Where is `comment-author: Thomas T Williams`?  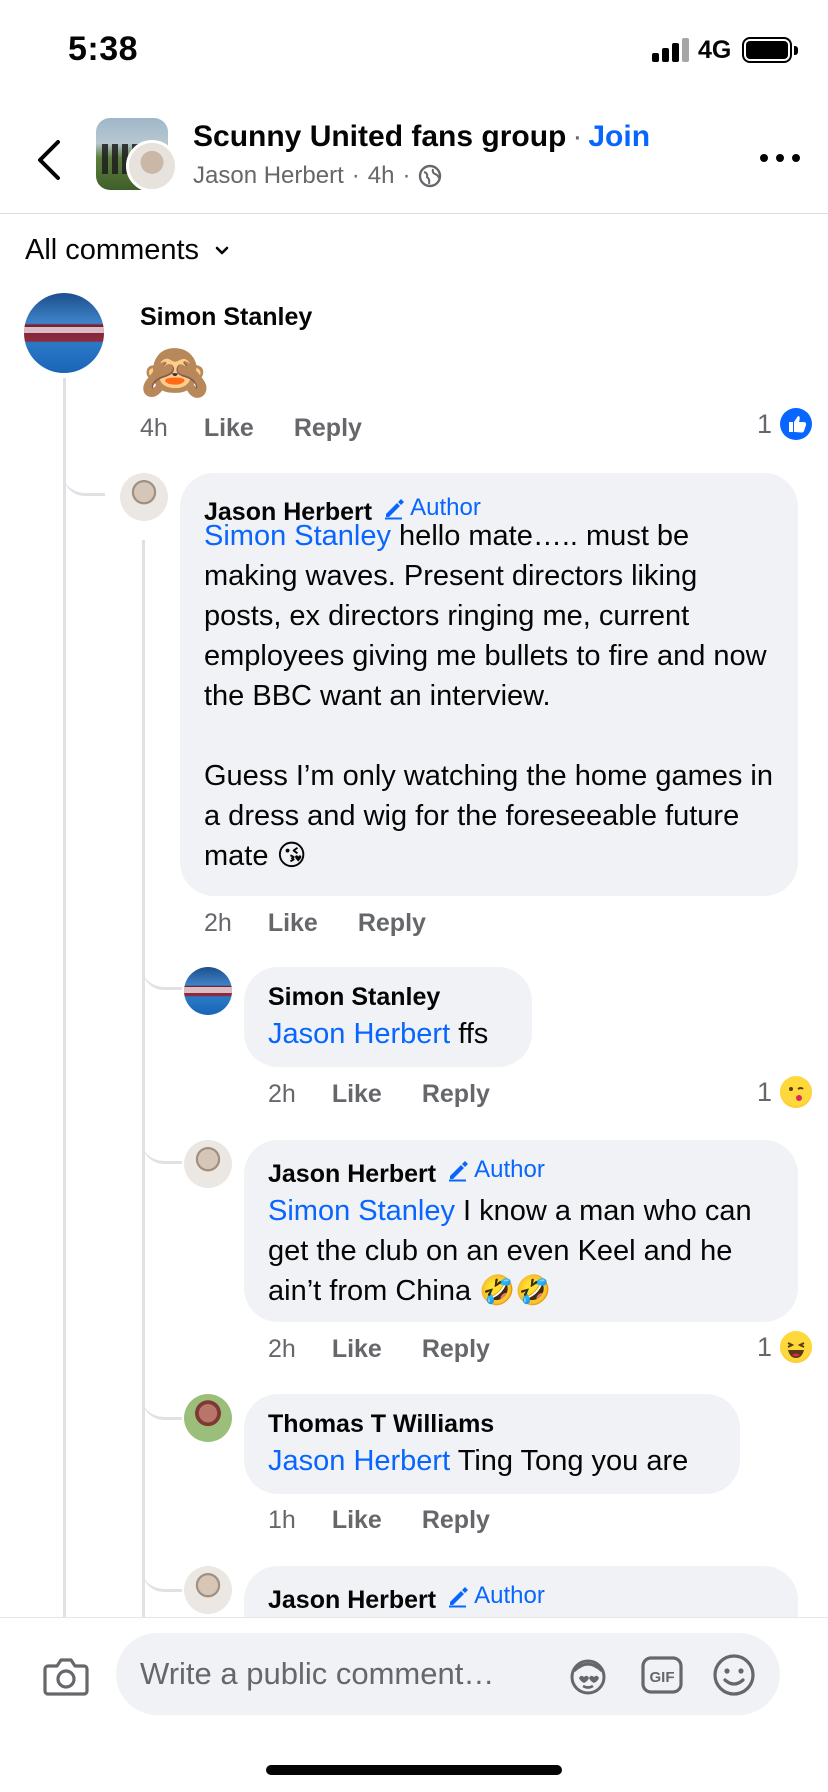
comment-author: Thomas T Williams is located at coordinates (492, 1424).